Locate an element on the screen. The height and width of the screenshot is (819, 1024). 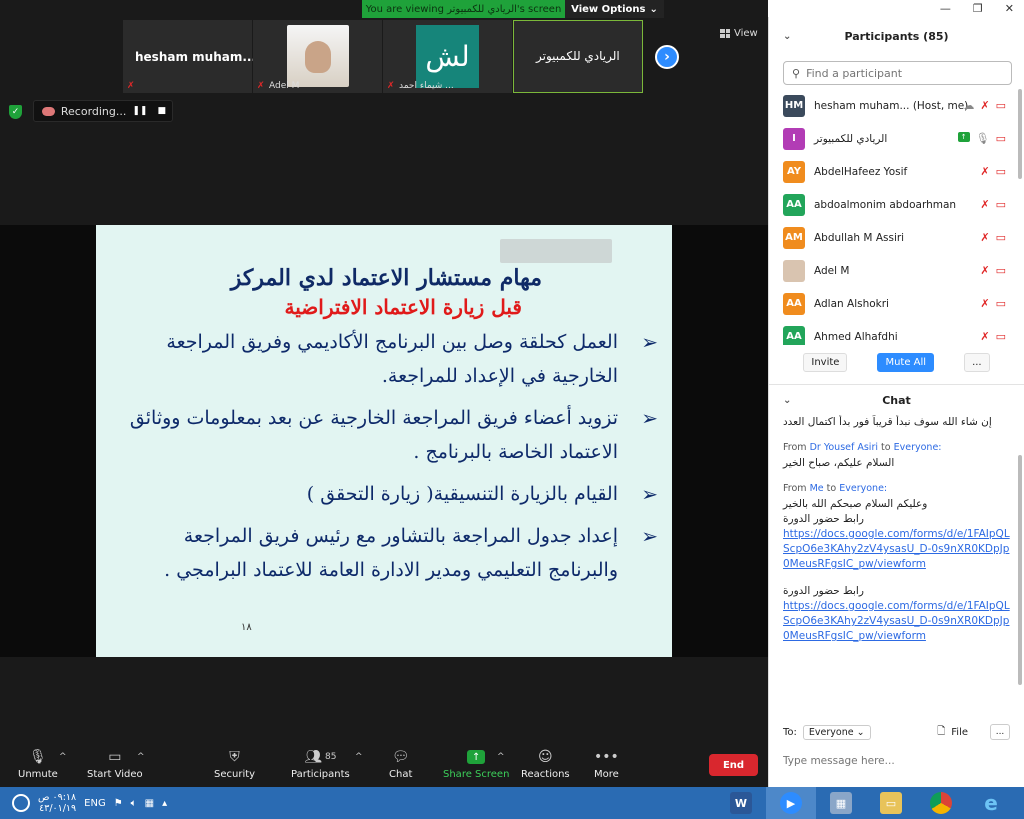
flag-icon: ⚑ is located at coordinates (118, 803).